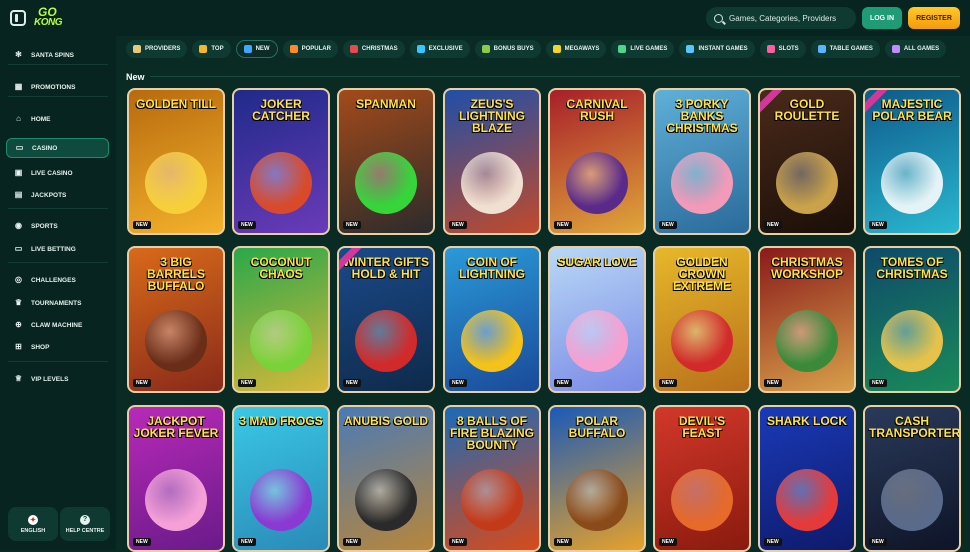 This screenshot has height=552, width=970. Describe the element at coordinates (33, 524) in the screenshot. I see `language-button: ✦ ENGLISH` at that location.